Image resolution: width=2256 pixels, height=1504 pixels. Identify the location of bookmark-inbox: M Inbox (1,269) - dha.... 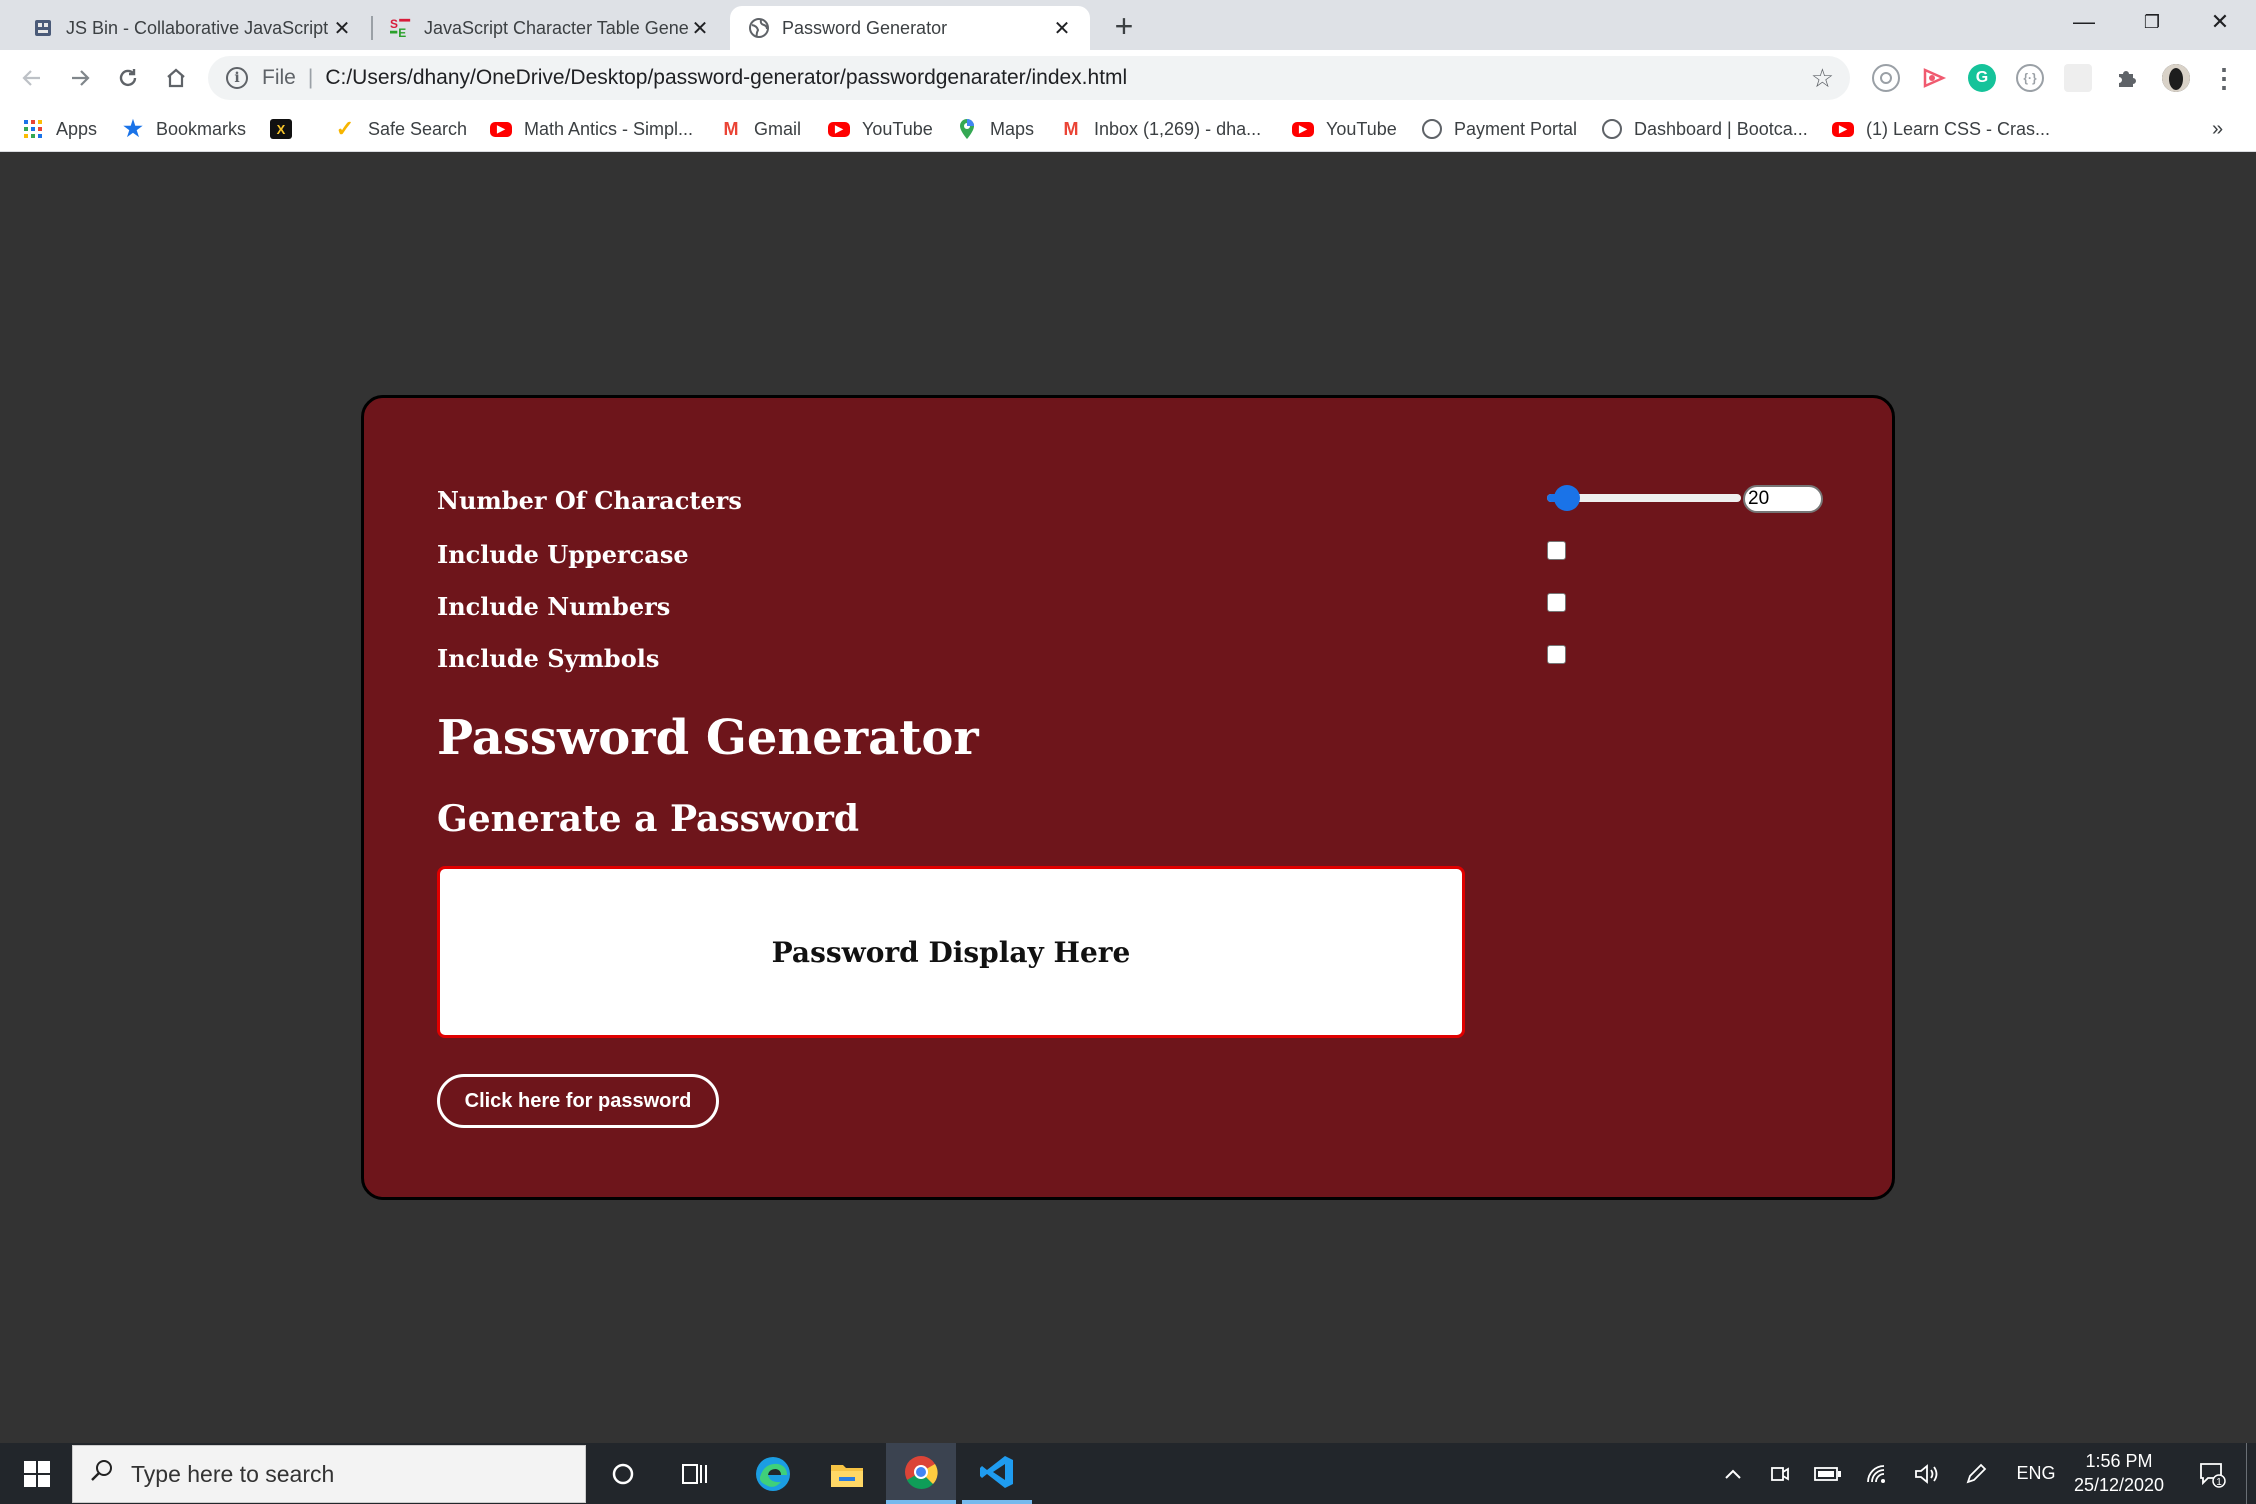
(1161, 129).